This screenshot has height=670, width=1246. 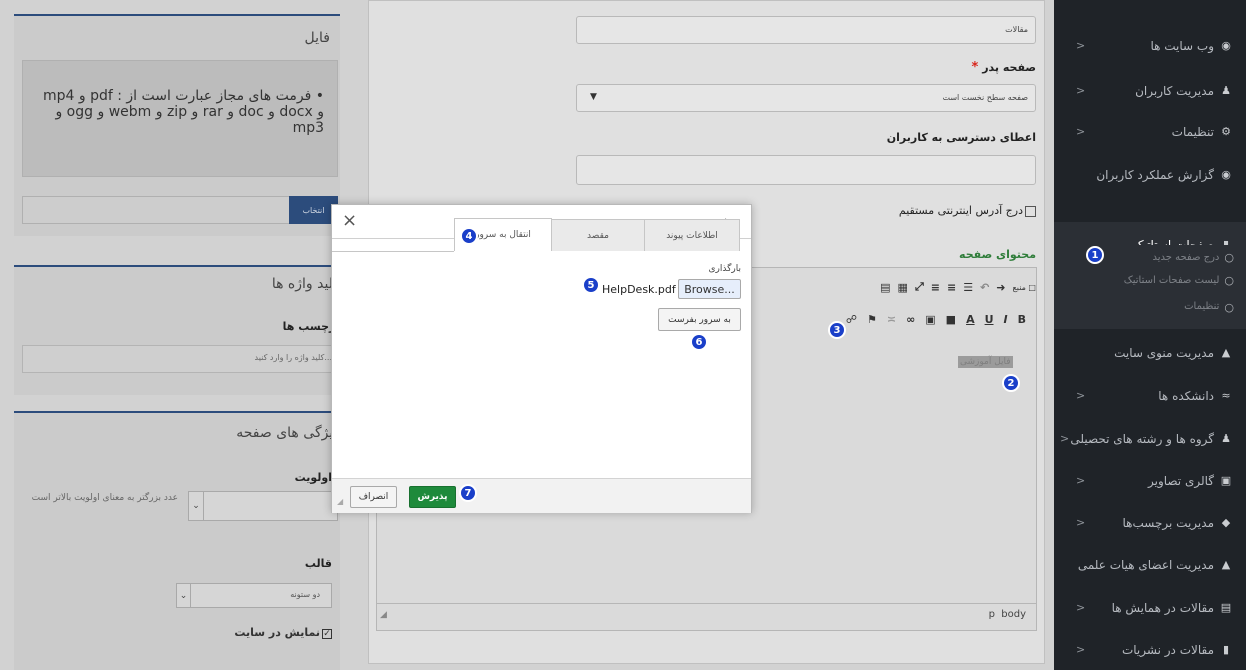 What do you see at coordinates (930, 319) in the screenshot?
I see `image-icon: ▣` at bounding box center [930, 319].